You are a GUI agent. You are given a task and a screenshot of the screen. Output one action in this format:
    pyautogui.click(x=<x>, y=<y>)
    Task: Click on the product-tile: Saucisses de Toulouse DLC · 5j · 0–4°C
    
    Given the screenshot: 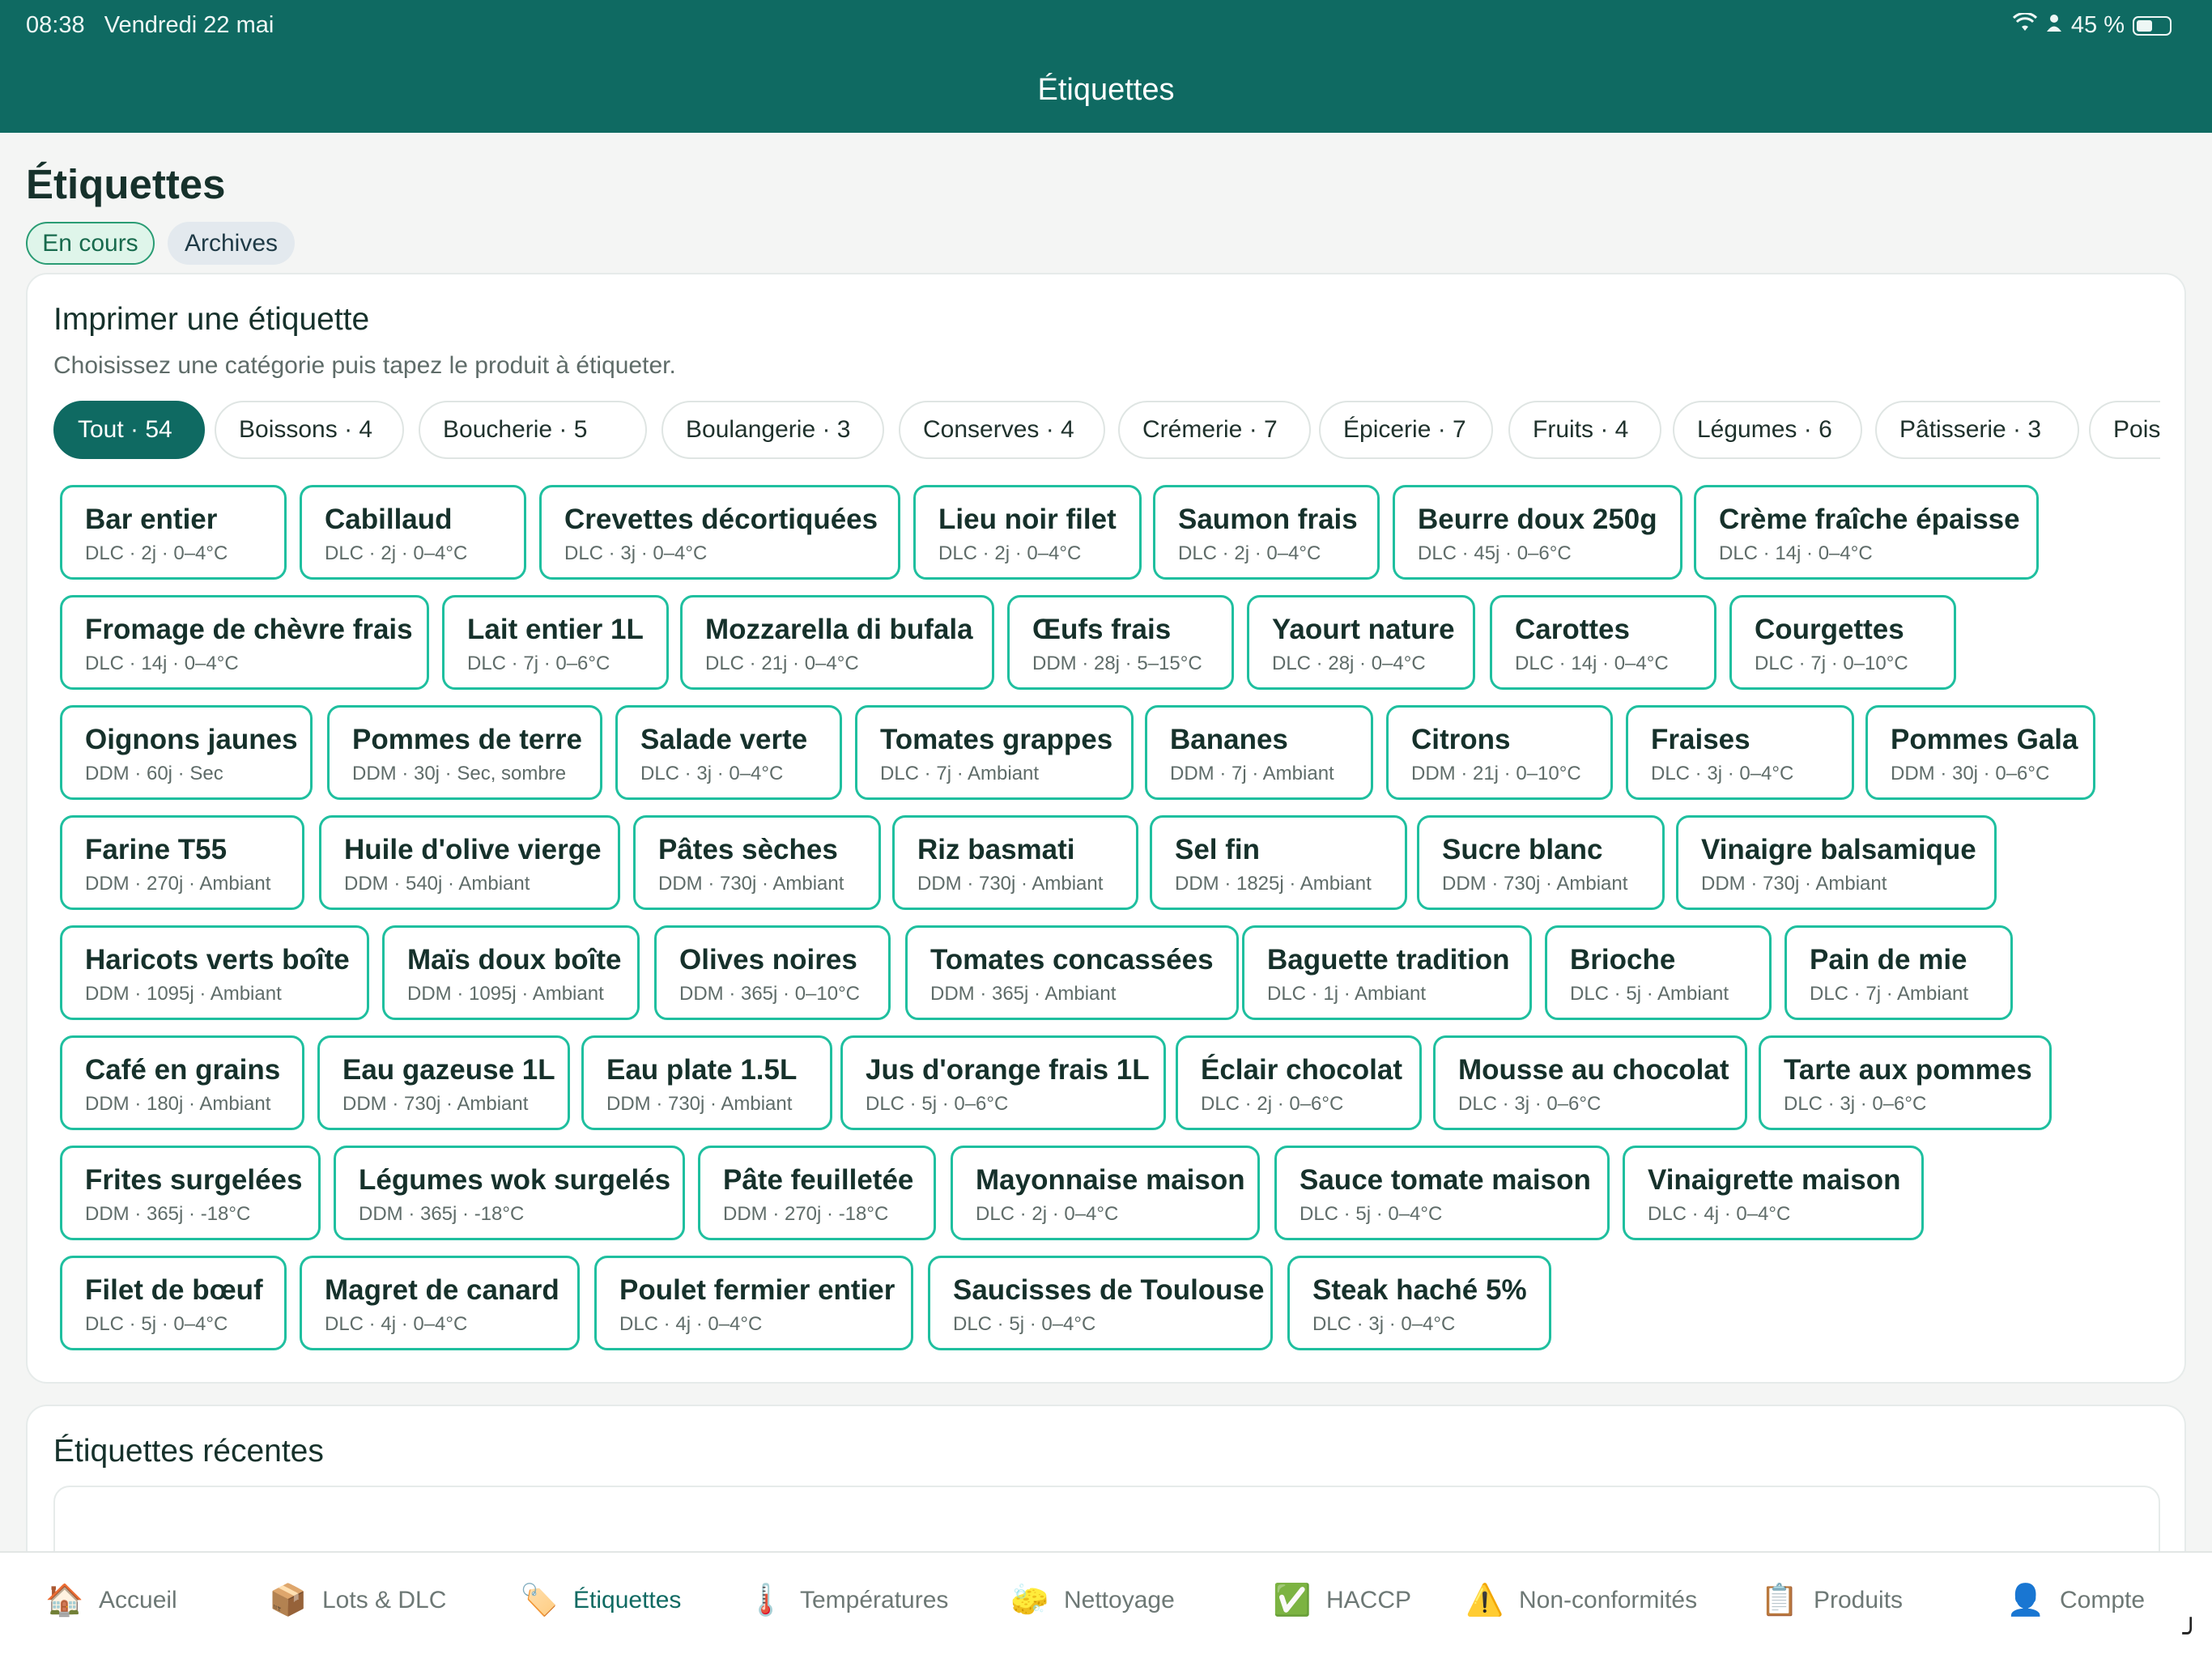 What is the action you would take?
    pyautogui.click(x=1101, y=1303)
    